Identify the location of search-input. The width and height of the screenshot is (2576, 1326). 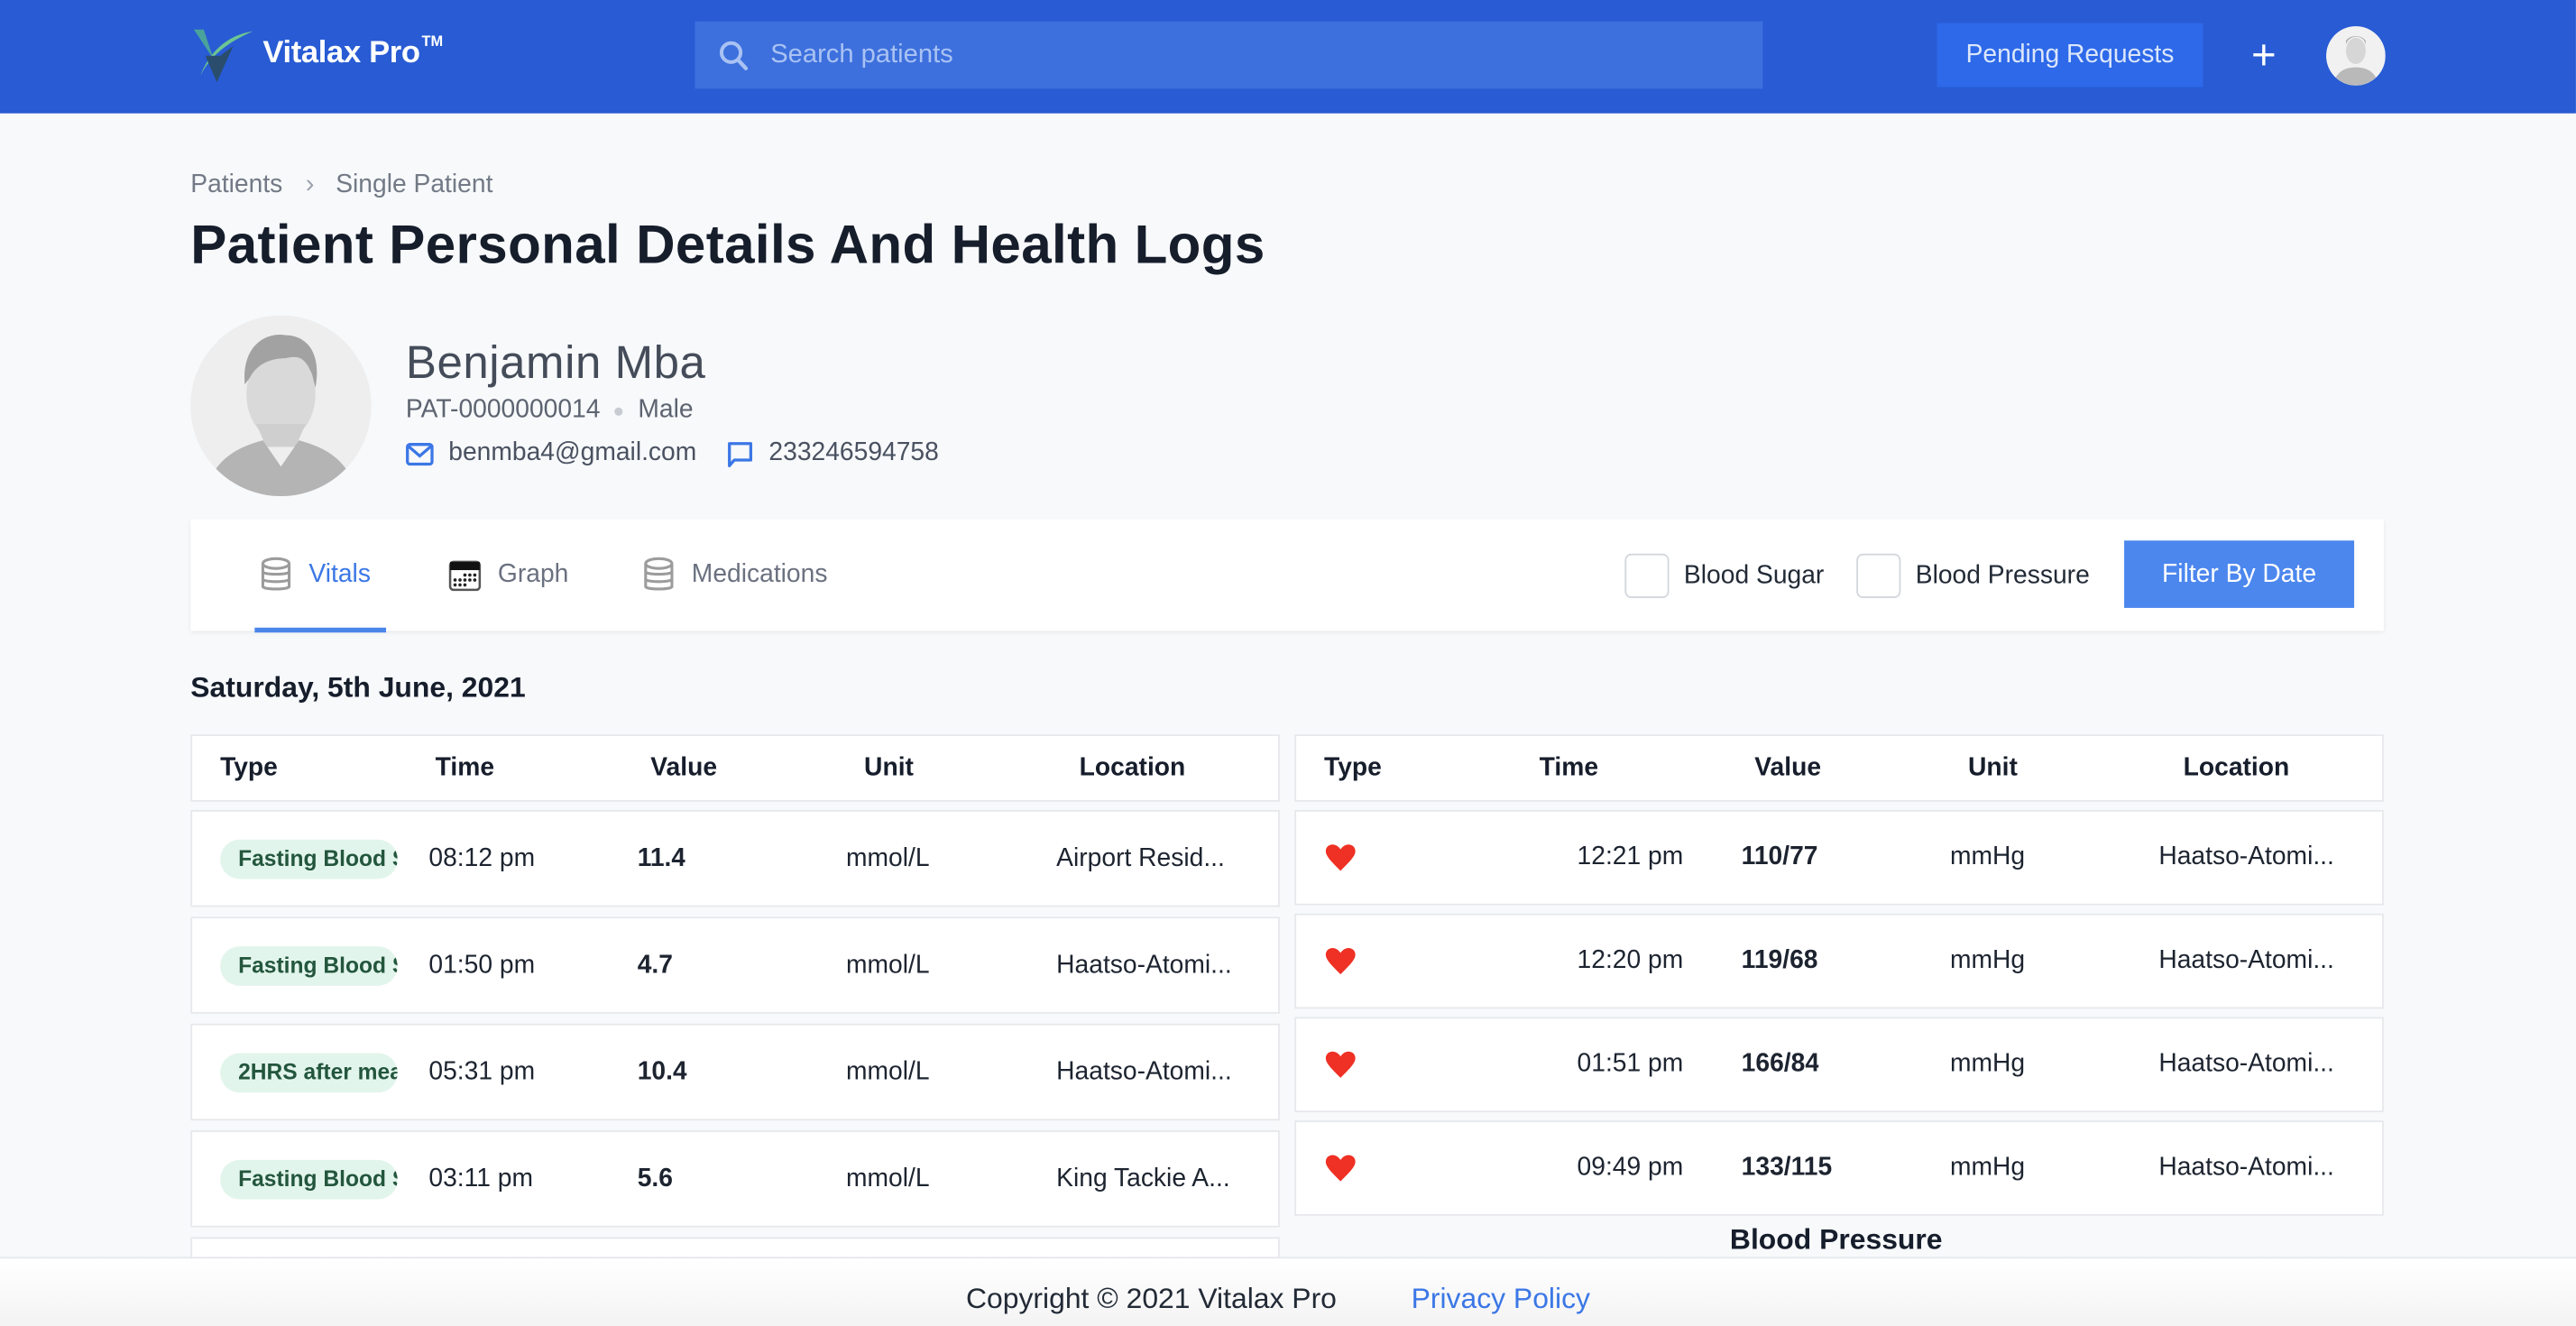
(1230, 55).